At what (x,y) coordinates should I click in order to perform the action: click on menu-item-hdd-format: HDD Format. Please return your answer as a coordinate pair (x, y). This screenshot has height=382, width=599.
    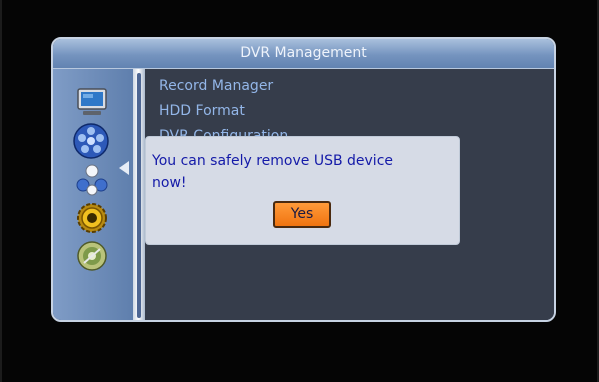
    Looking at the image, I should click on (202, 111).